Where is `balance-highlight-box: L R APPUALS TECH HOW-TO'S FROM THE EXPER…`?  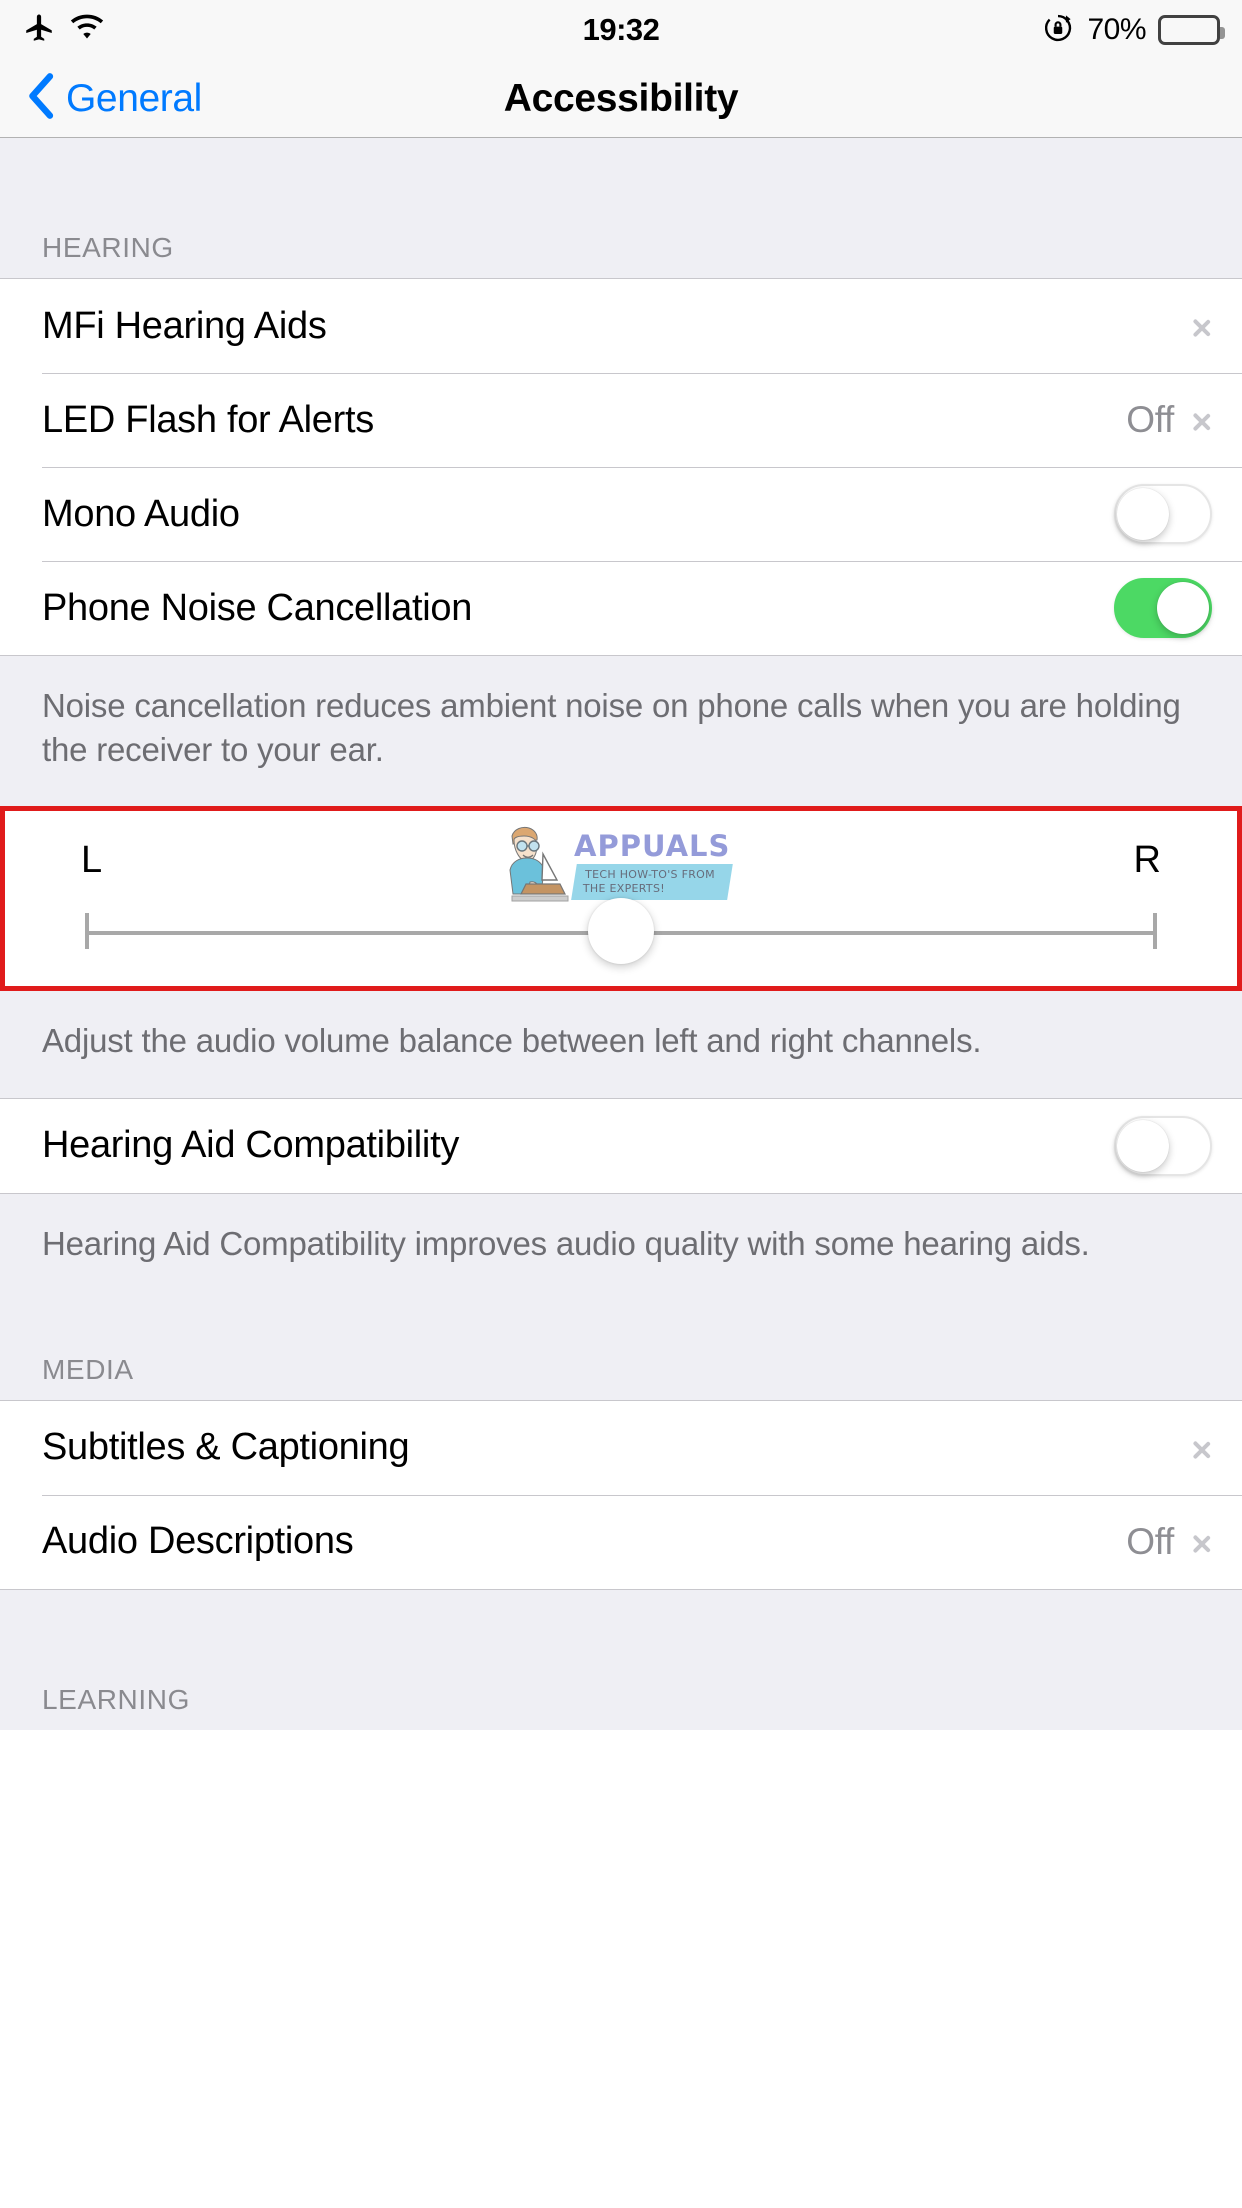
balance-highlight-box: L R APPUALS TECH HOW-TO'S FROM THE EXPER… is located at coordinates (621, 899).